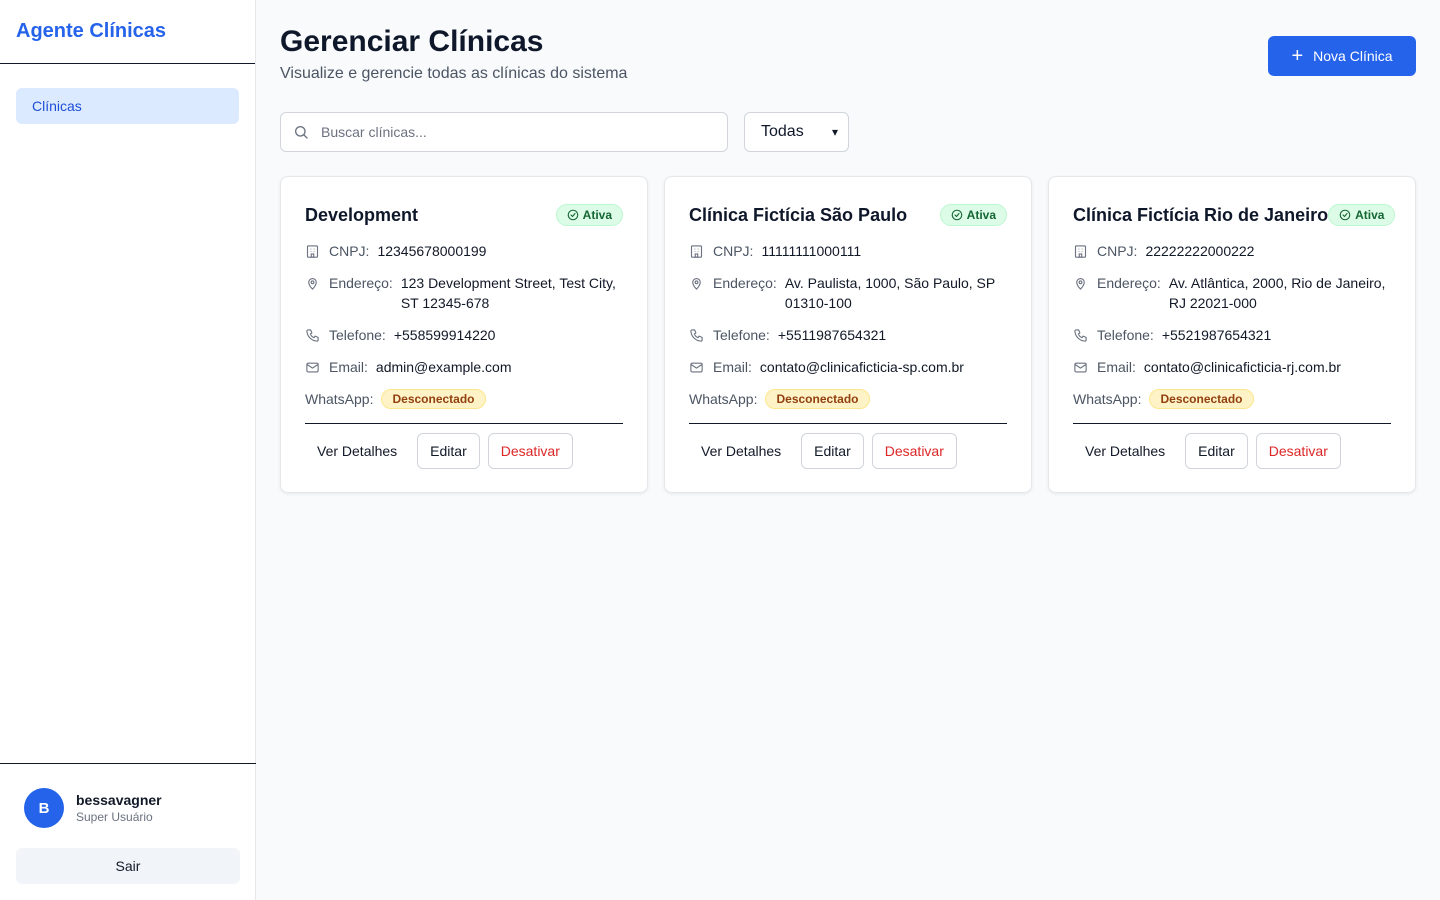 The width and height of the screenshot is (1440, 900). What do you see at coordinates (1353, 56) in the screenshot?
I see `new-clinic-label: Nova Clínica` at bounding box center [1353, 56].